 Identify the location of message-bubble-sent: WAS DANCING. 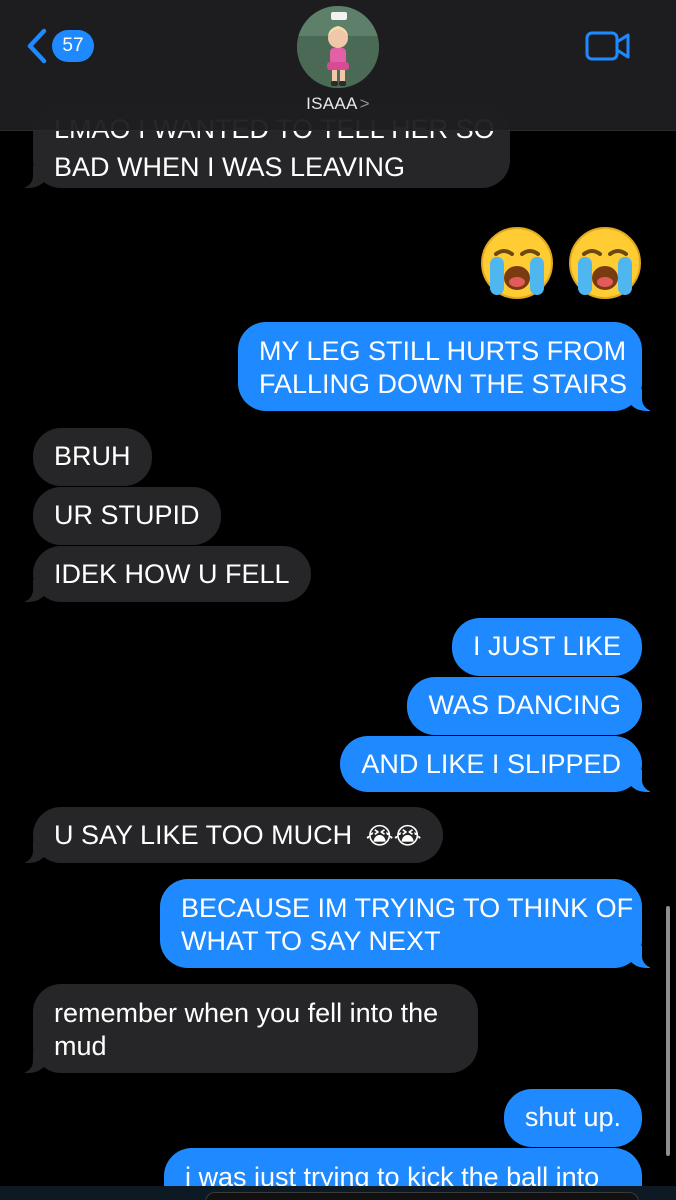
(524, 706).